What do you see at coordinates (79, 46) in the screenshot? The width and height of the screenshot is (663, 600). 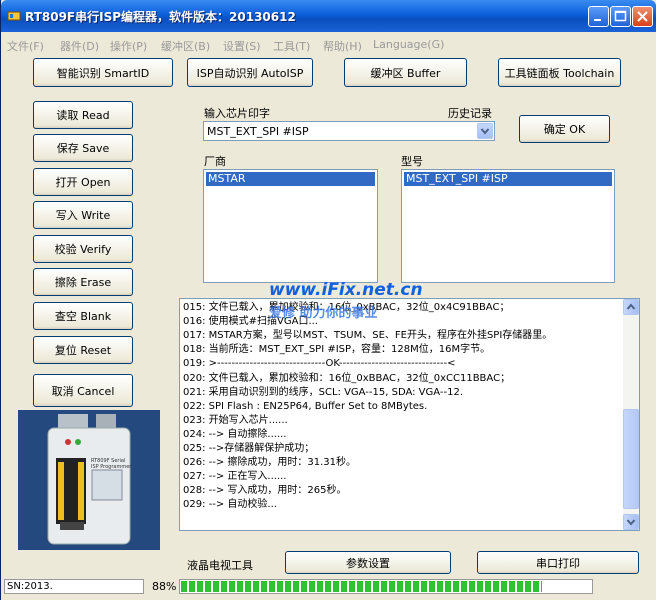 I see `menu-device: 器件(D)` at bounding box center [79, 46].